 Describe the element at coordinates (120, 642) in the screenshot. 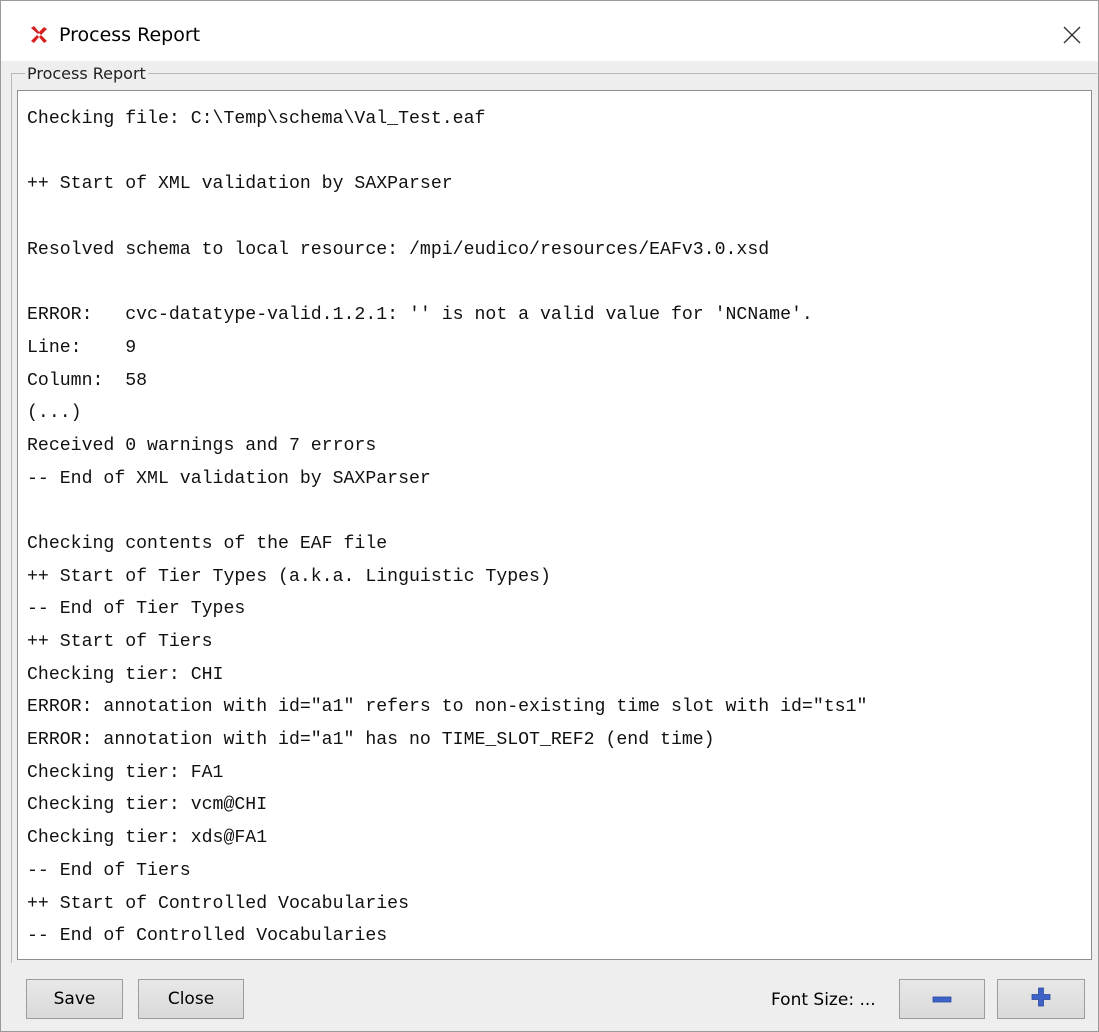

I see `report-line: ++ Start of Tiers` at that location.